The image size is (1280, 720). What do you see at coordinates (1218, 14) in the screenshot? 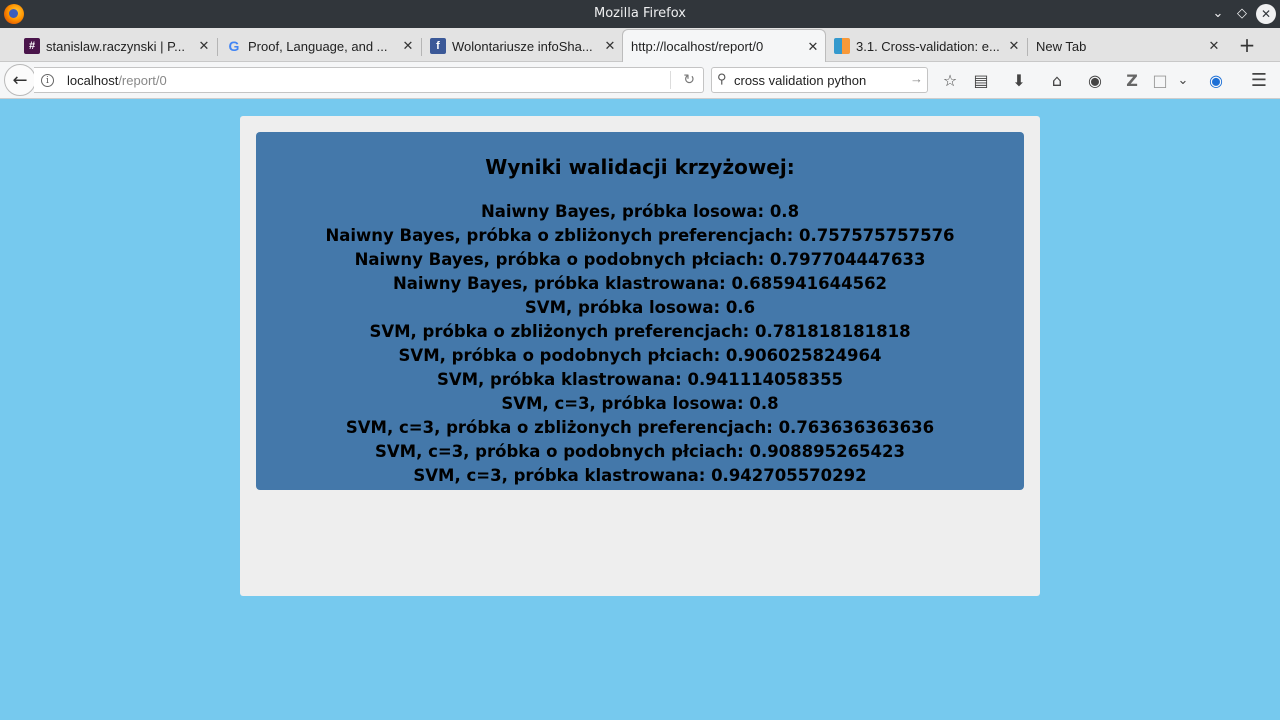
I see `minimize-icon: ⌄` at bounding box center [1218, 14].